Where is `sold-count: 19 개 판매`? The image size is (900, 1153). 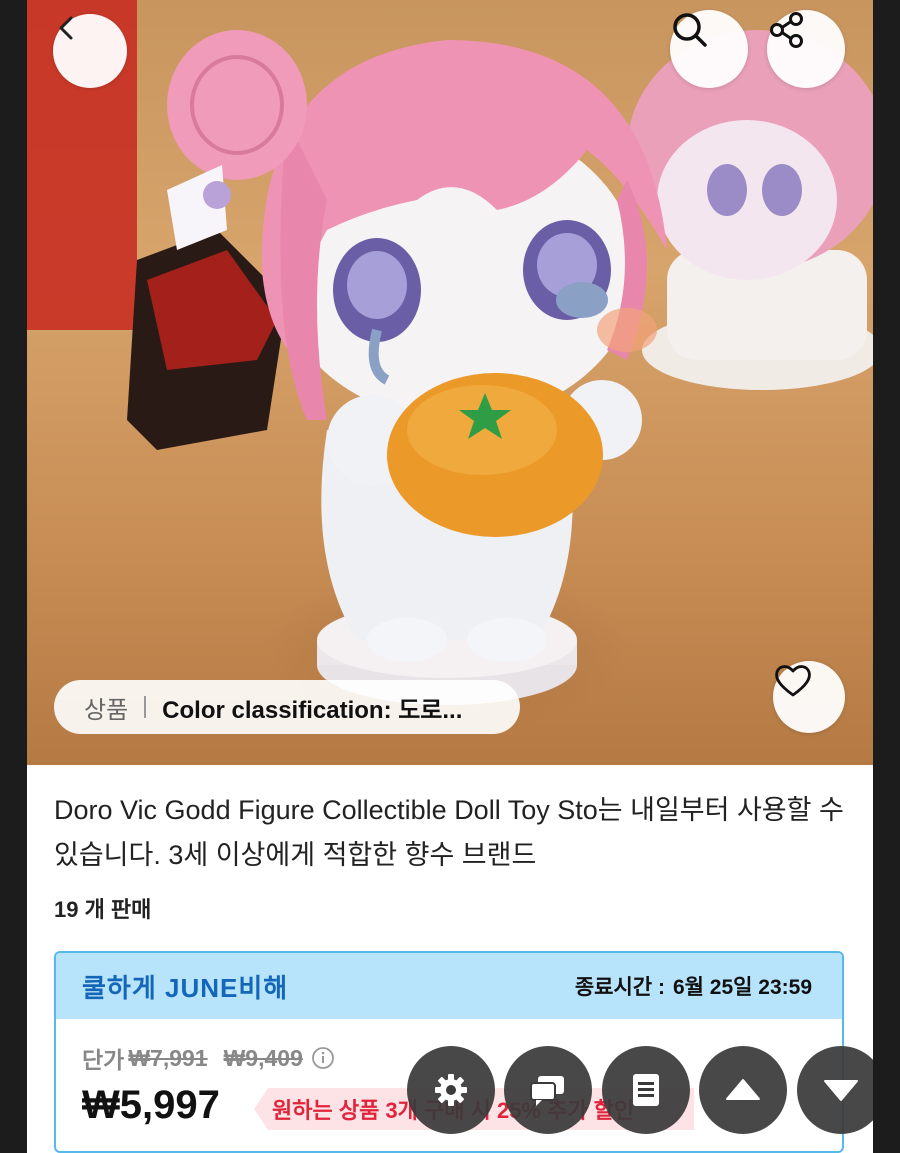 sold-count: 19 개 판매 is located at coordinates (103, 909).